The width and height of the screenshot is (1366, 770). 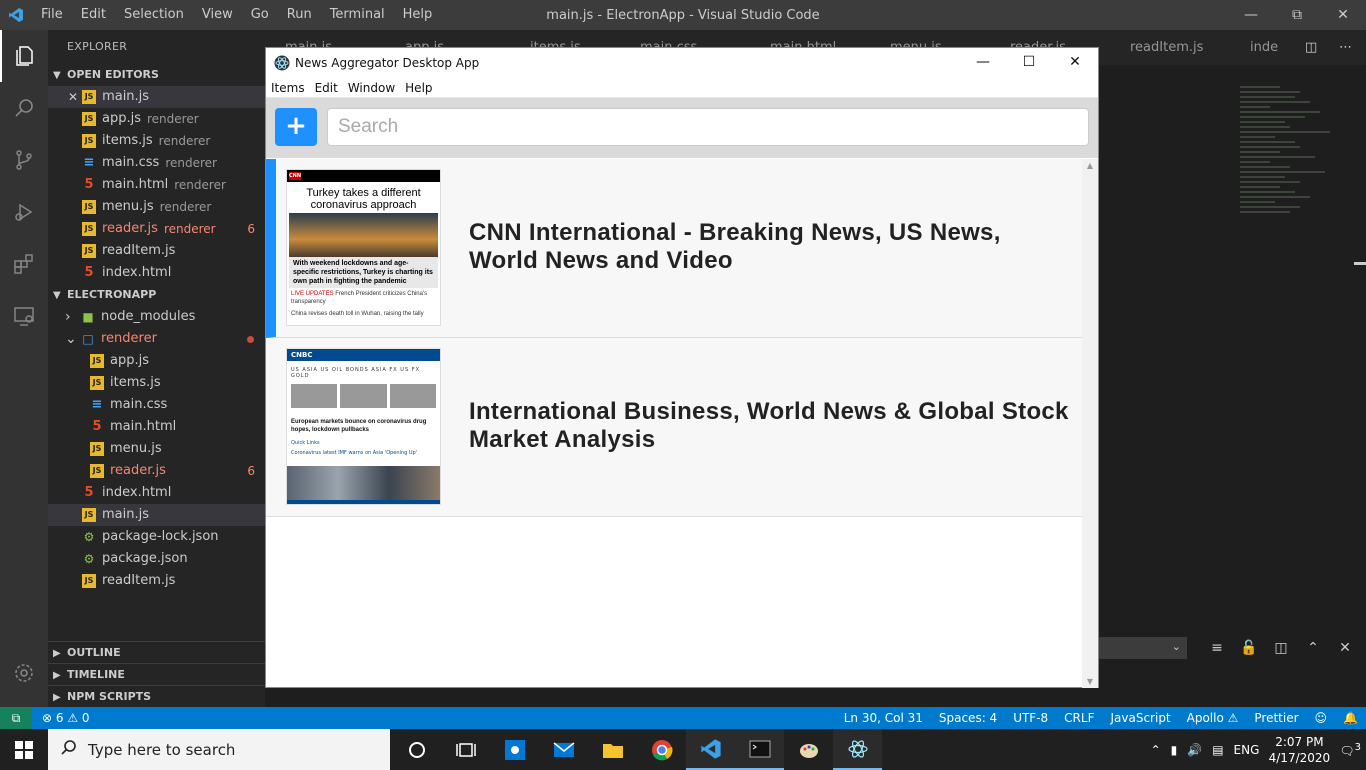 I want to click on minimap, so click(x=1295, y=151).